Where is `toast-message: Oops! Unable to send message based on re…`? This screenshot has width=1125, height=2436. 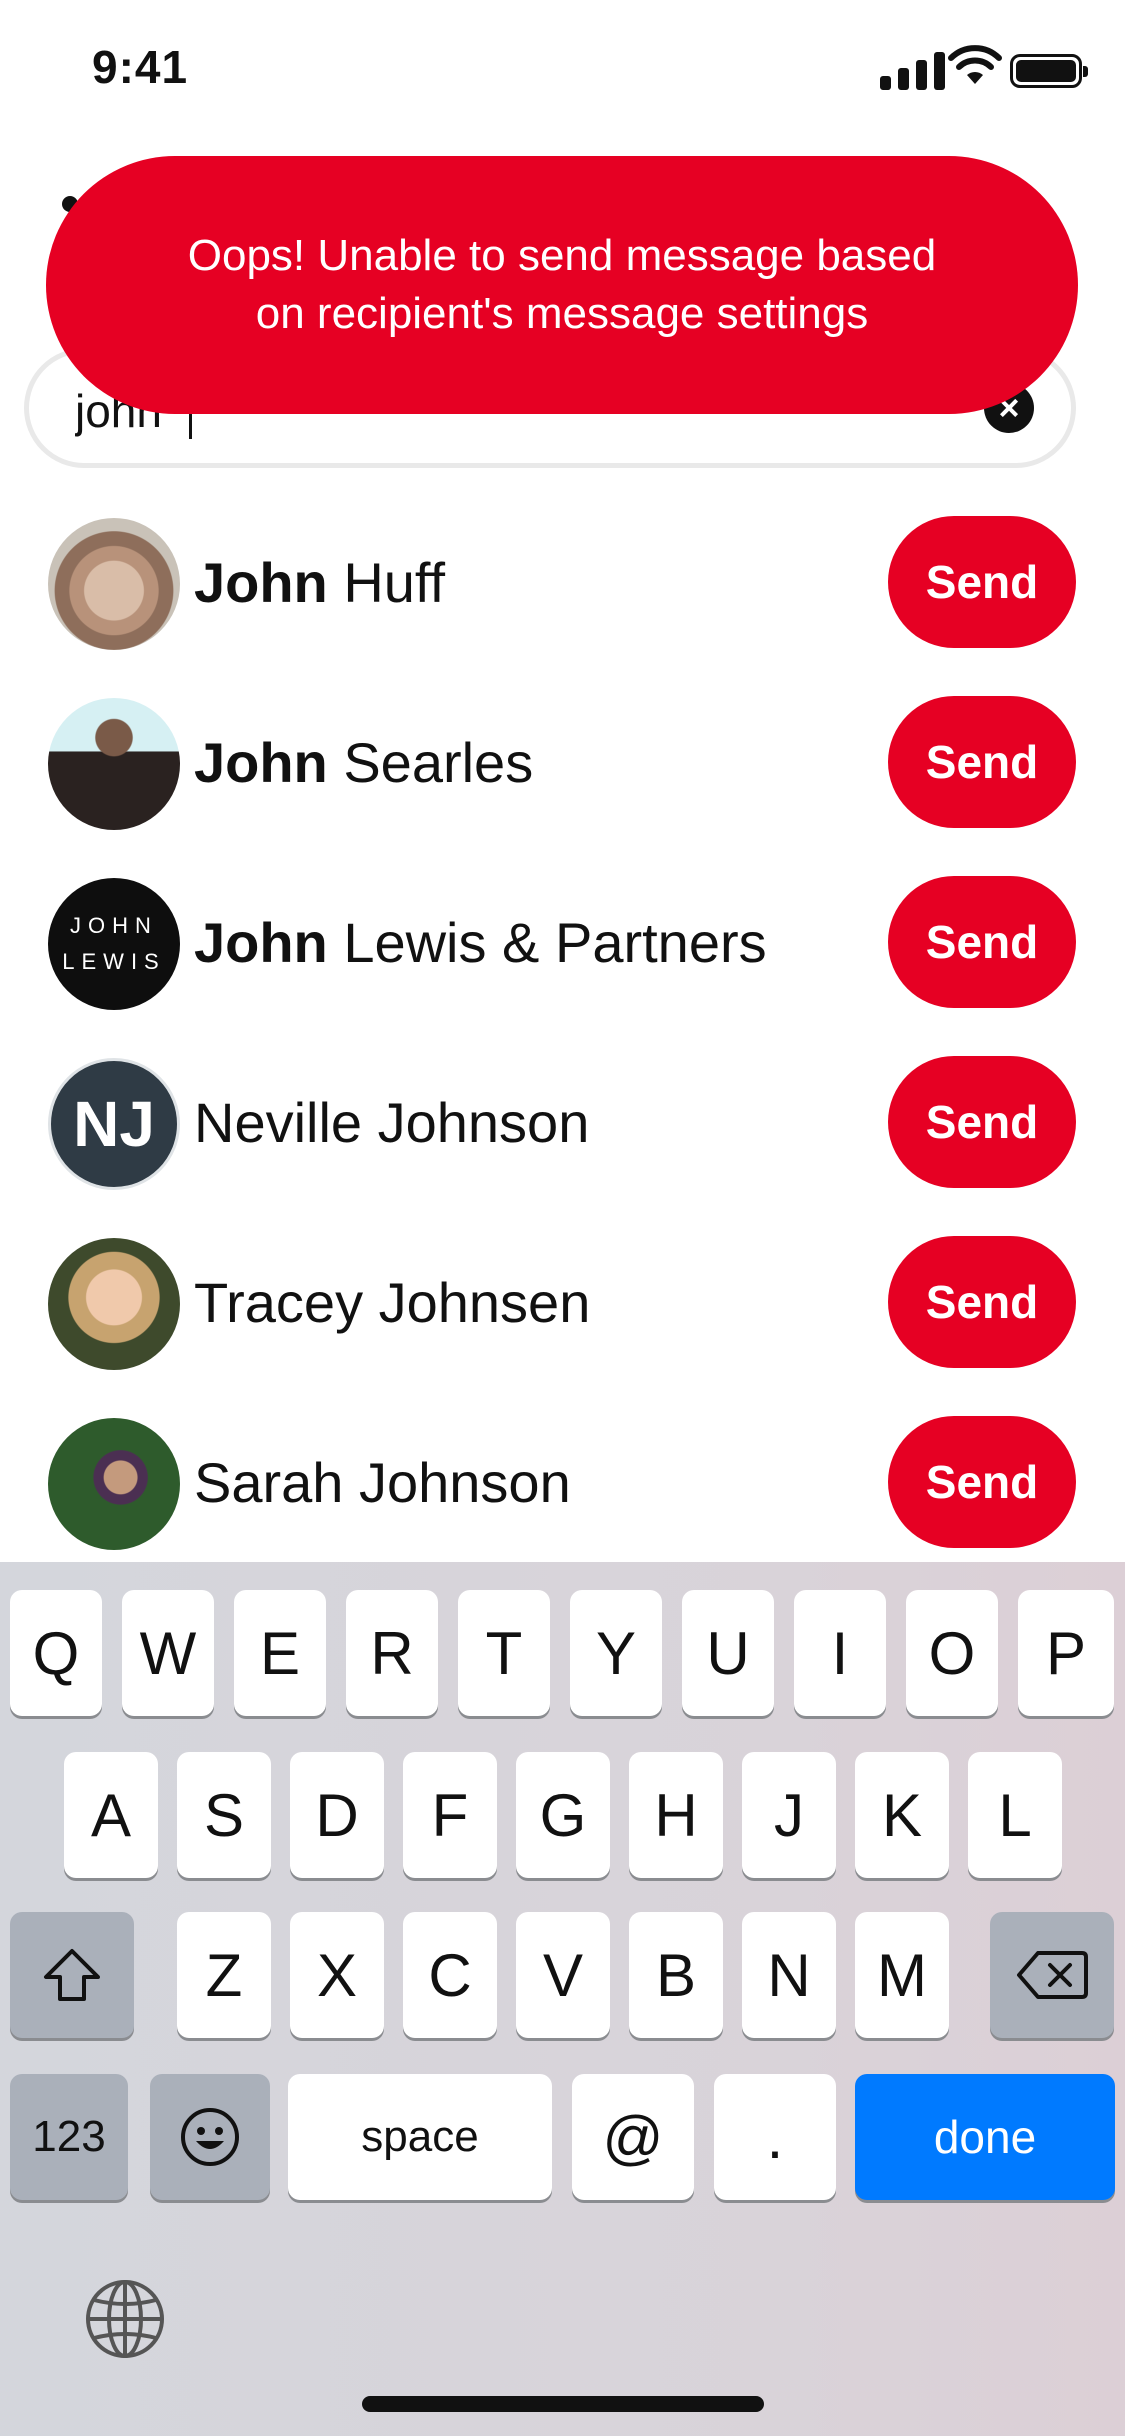
toast-message: Oops! Unable to send message based on re… is located at coordinates (562, 284).